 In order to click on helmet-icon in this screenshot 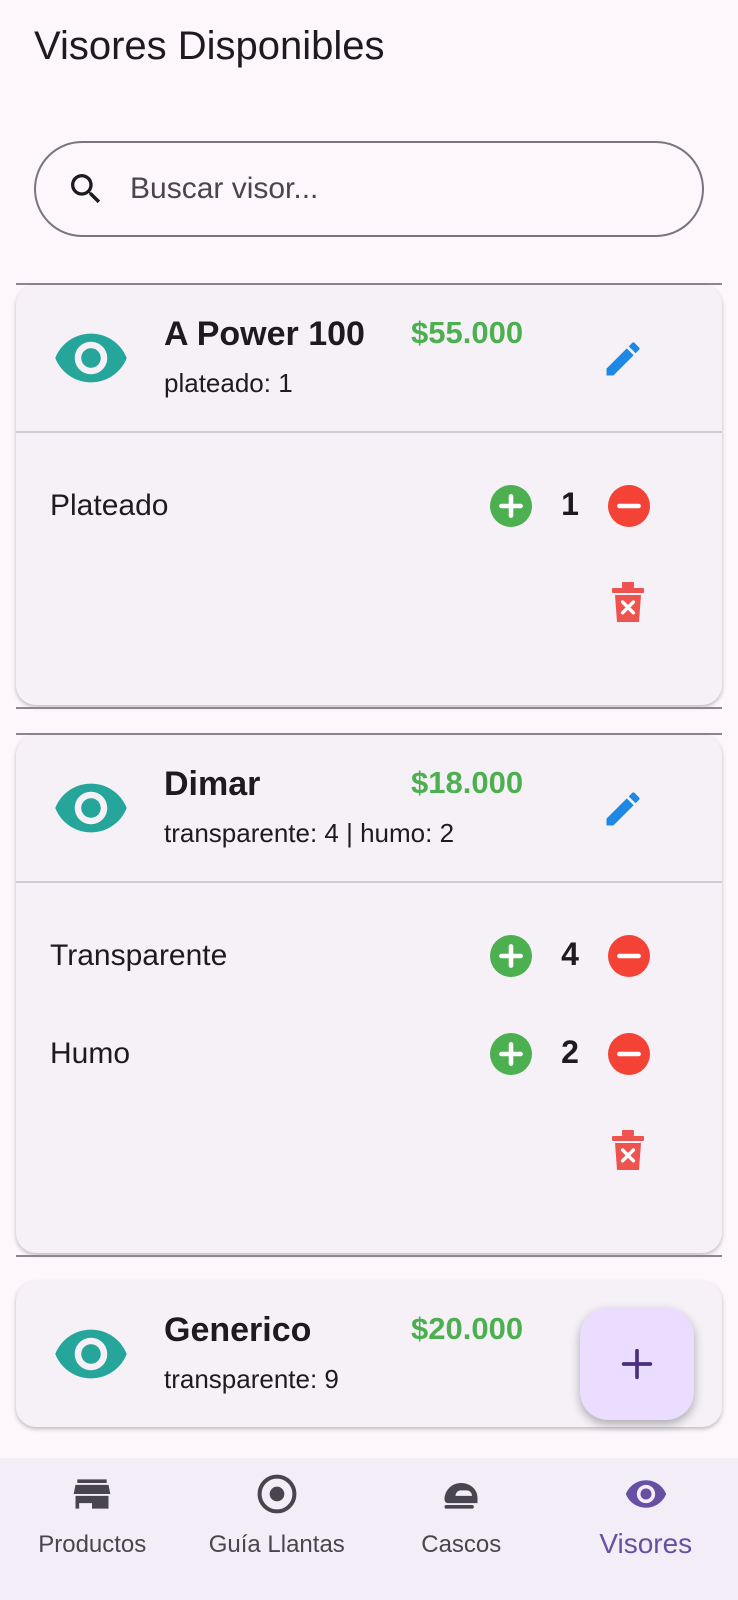, I will do `click(461, 1496)`.